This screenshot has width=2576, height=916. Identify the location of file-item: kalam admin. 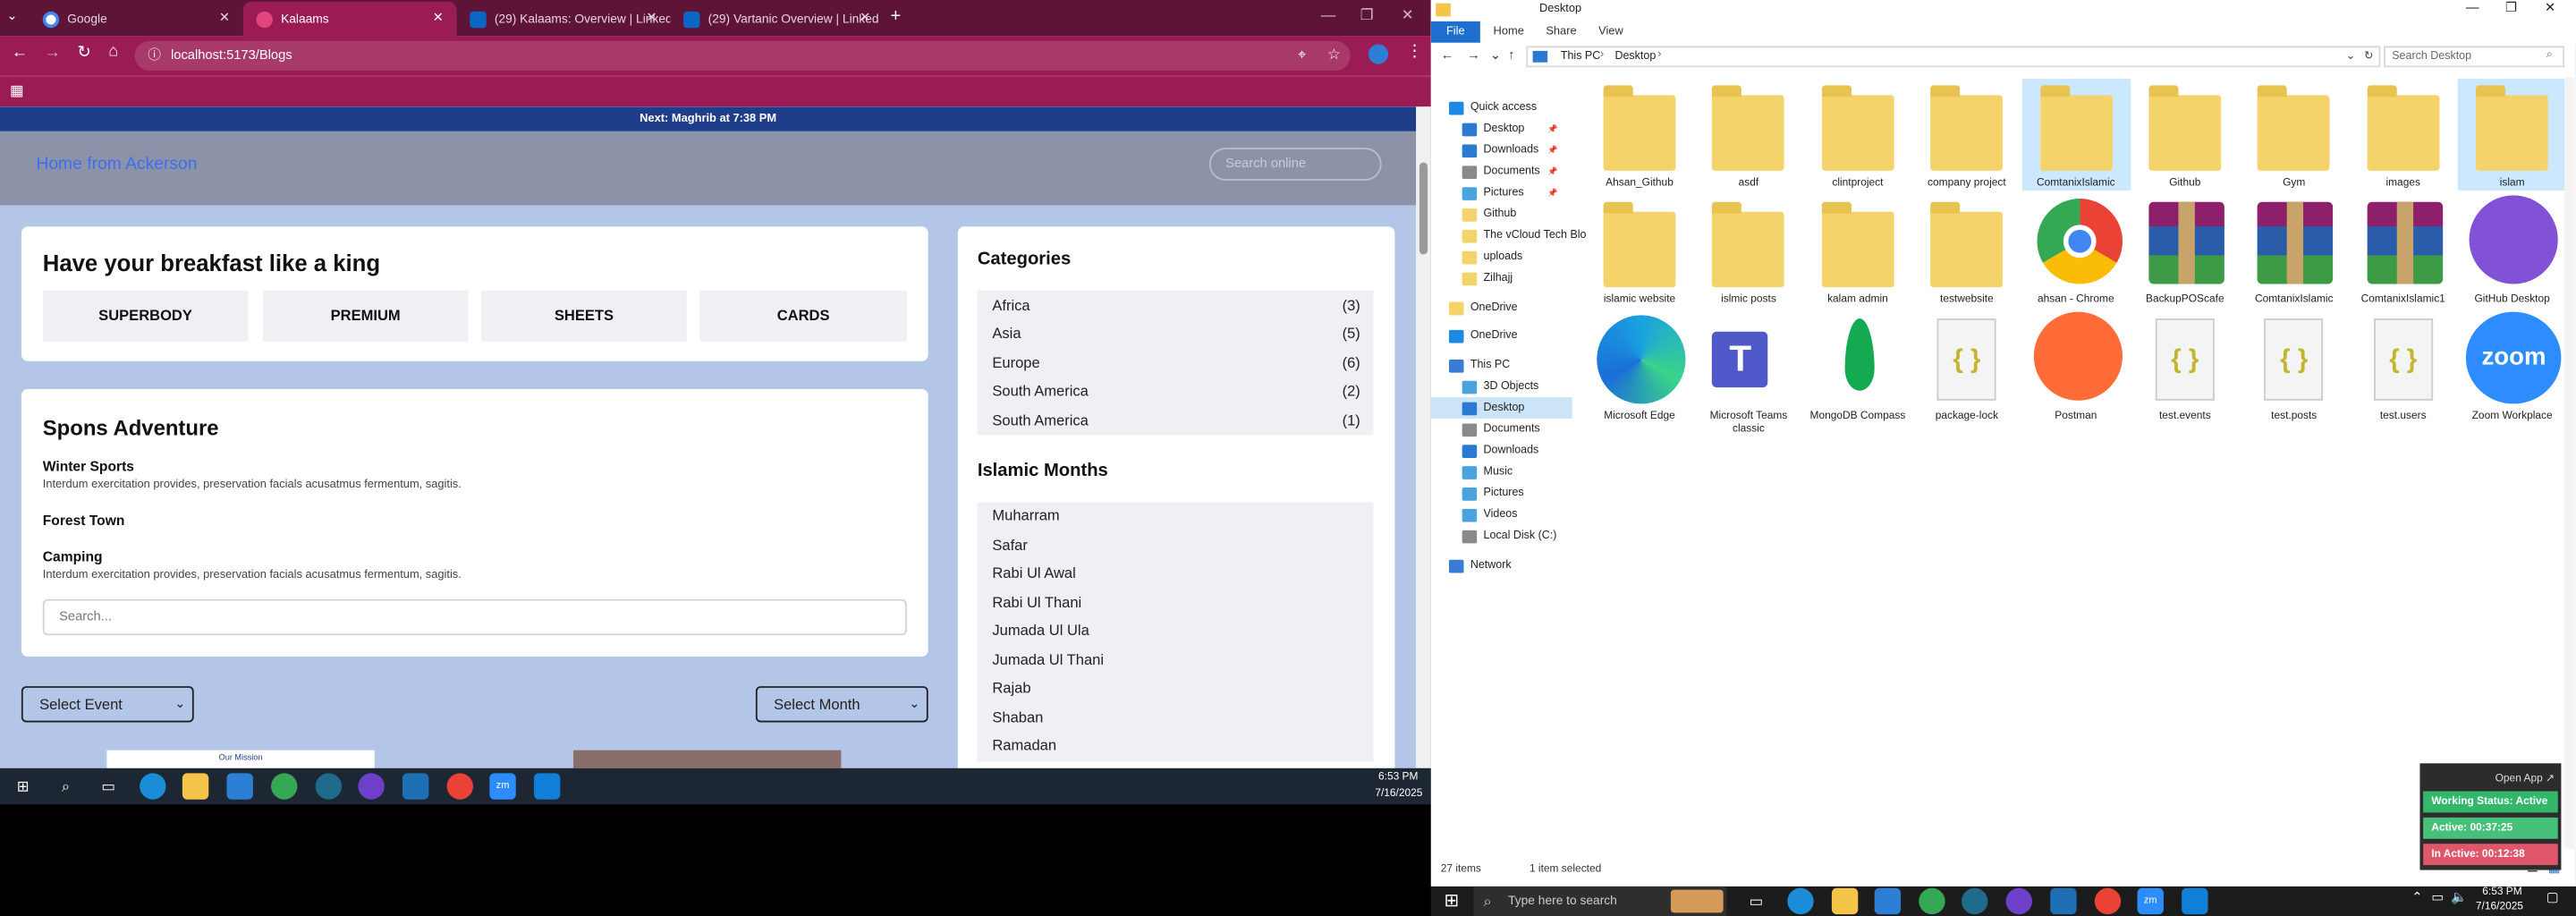
(1857, 251).